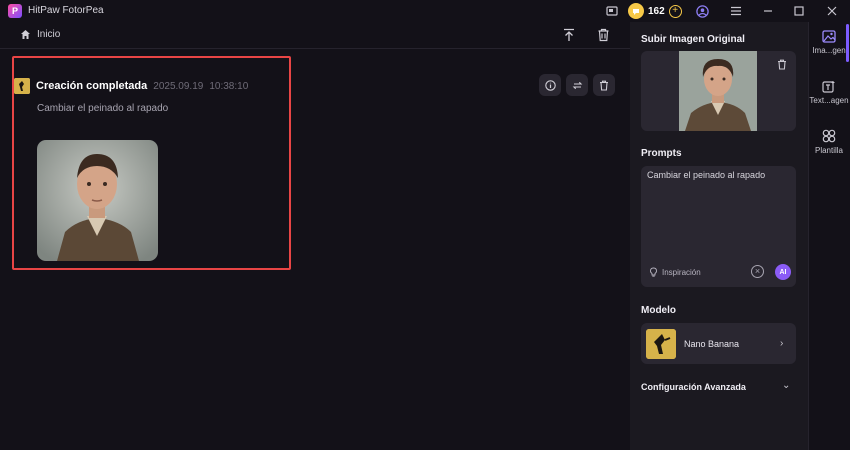 This screenshot has width=850, height=450. What do you see at coordinates (783, 272) in the screenshot?
I see `ai-enhance-button: AI` at bounding box center [783, 272].